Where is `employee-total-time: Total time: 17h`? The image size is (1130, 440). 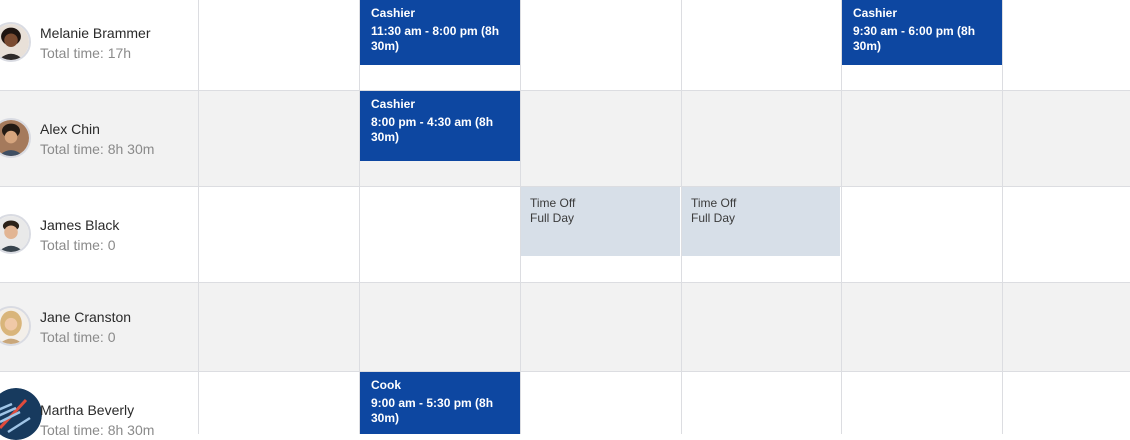 employee-total-time: Total time: 17h is located at coordinates (86, 53).